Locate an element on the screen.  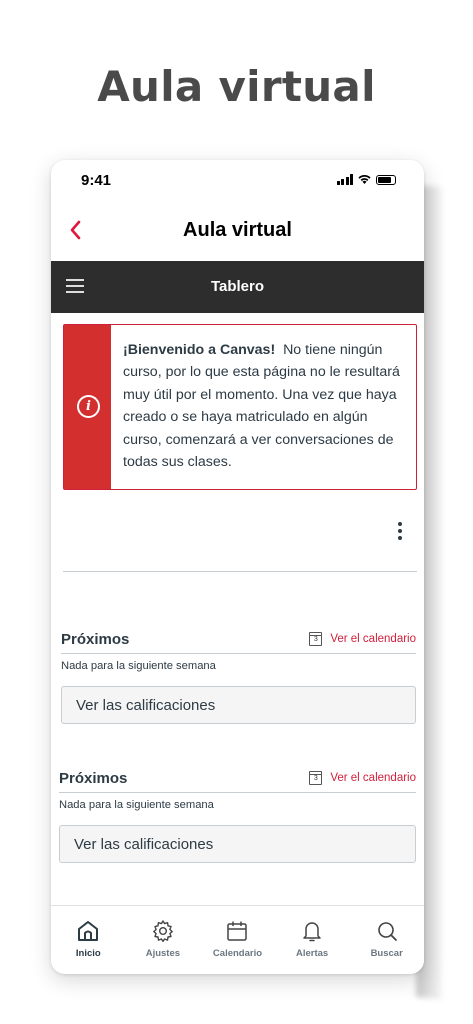
tab-buscar: Buscar is located at coordinates (386, 940).